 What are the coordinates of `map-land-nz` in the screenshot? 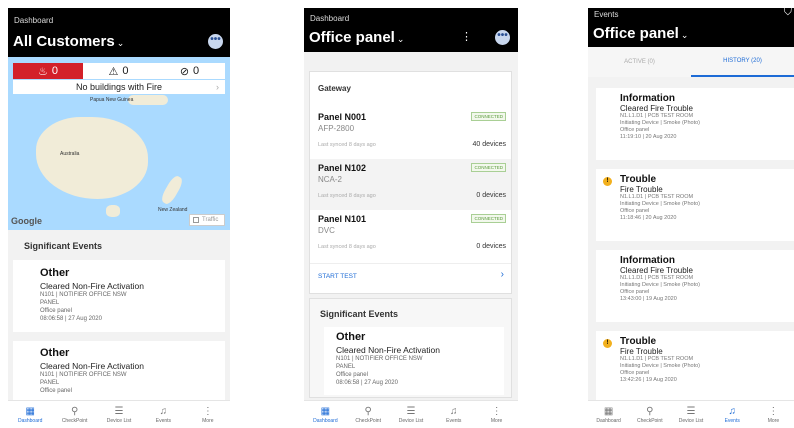 It's located at (172, 190).